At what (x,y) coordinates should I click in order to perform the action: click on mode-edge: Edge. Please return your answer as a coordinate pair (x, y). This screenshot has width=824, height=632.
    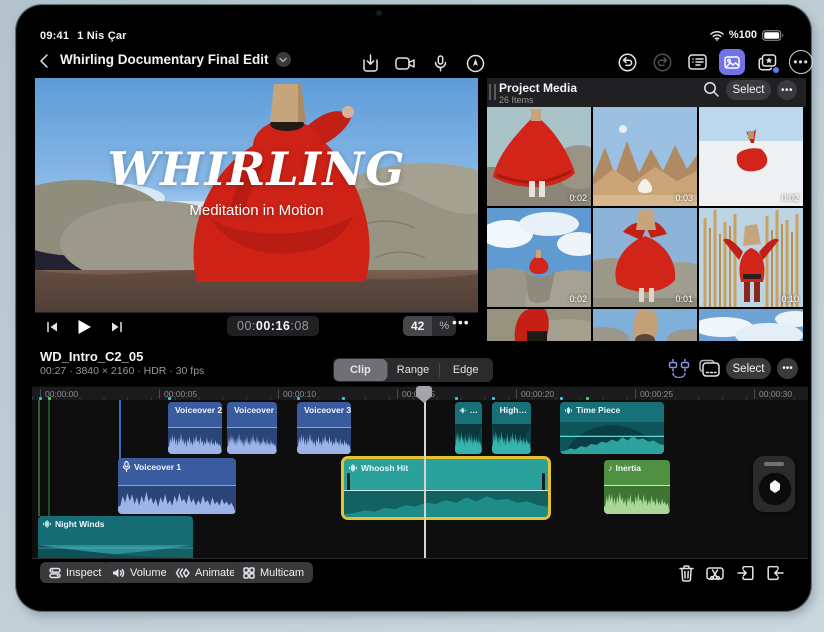
    Looking at the image, I should click on (465, 370).